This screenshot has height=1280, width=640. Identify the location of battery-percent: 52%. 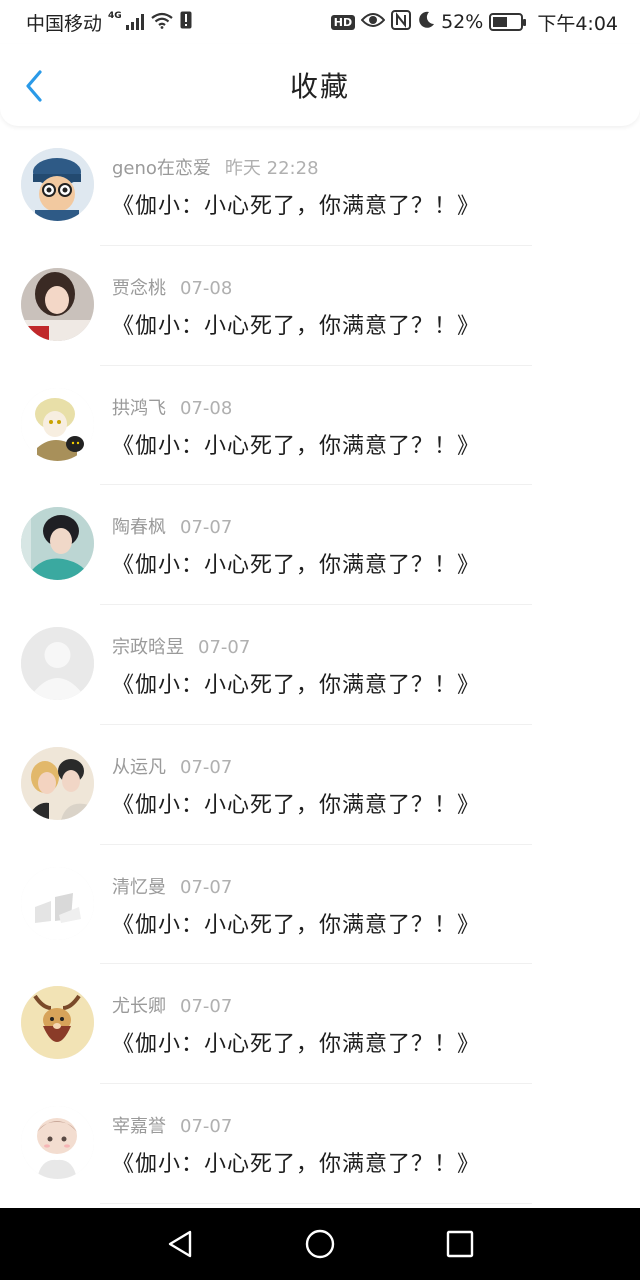
(462, 22).